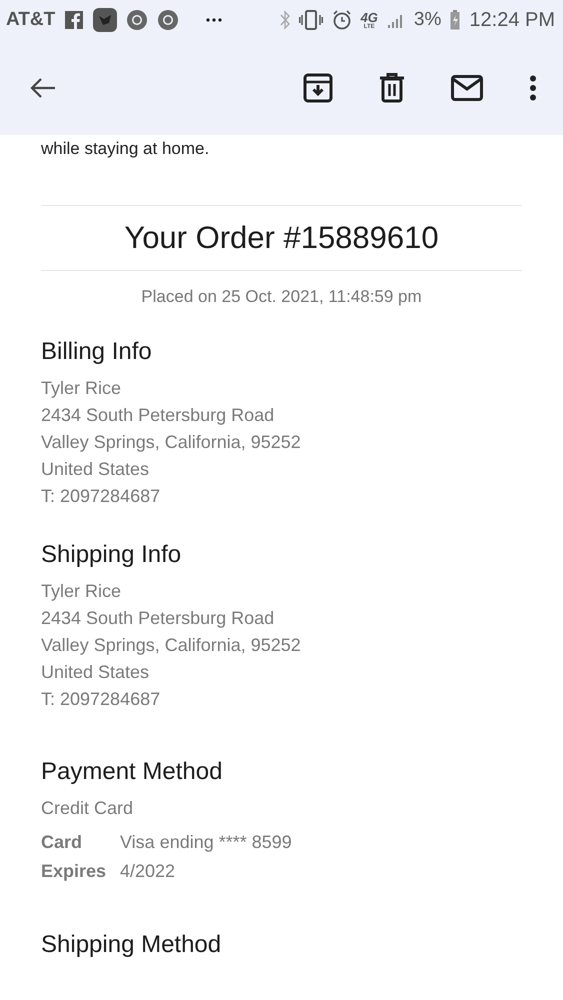 The width and height of the screenshot is (563, 1000). What do you see at coordinates (62, 842) in the screenshot?
I see `field-label: Card` at bounding box center [62, 842].